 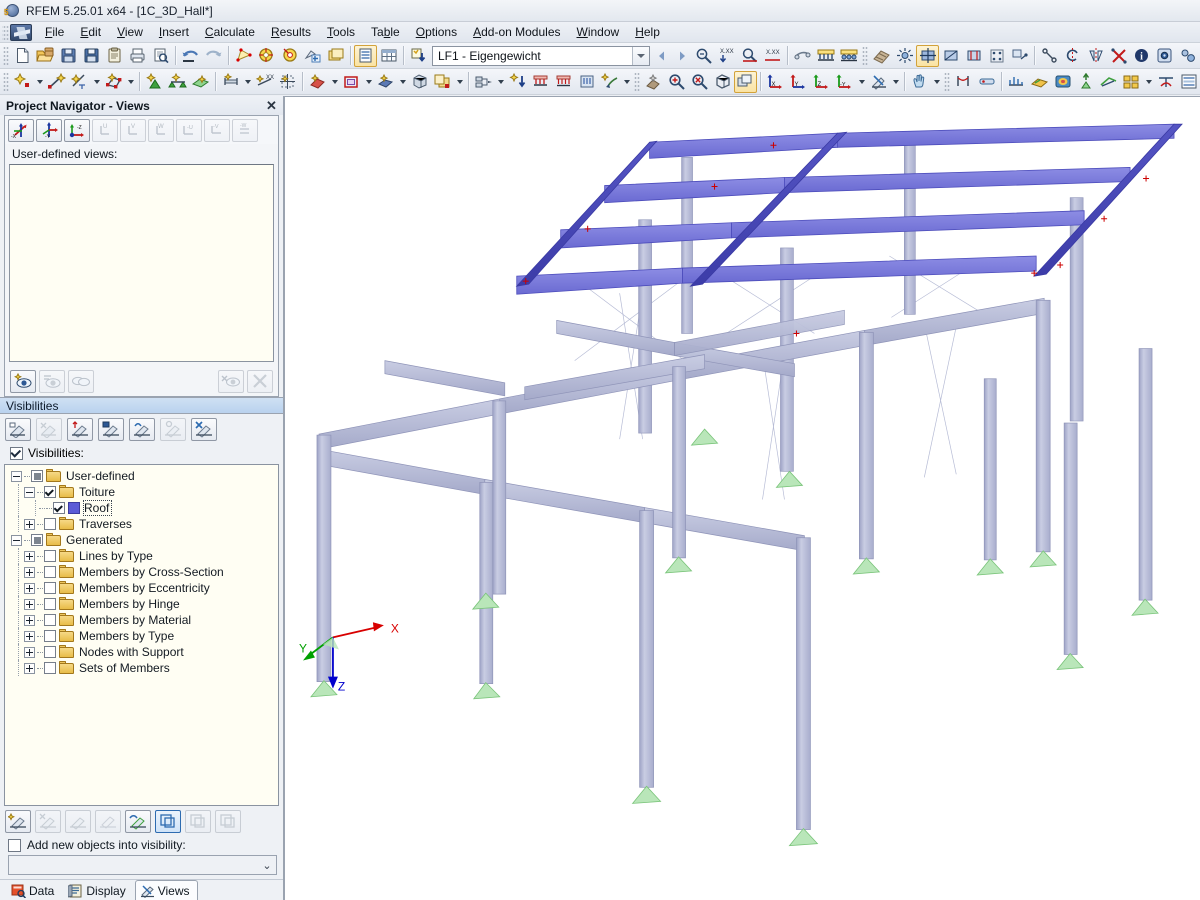 What do you see at coordinates (45, 56) in the screenshot?
I see `open-file-icon` at bounding box center [45, 56].